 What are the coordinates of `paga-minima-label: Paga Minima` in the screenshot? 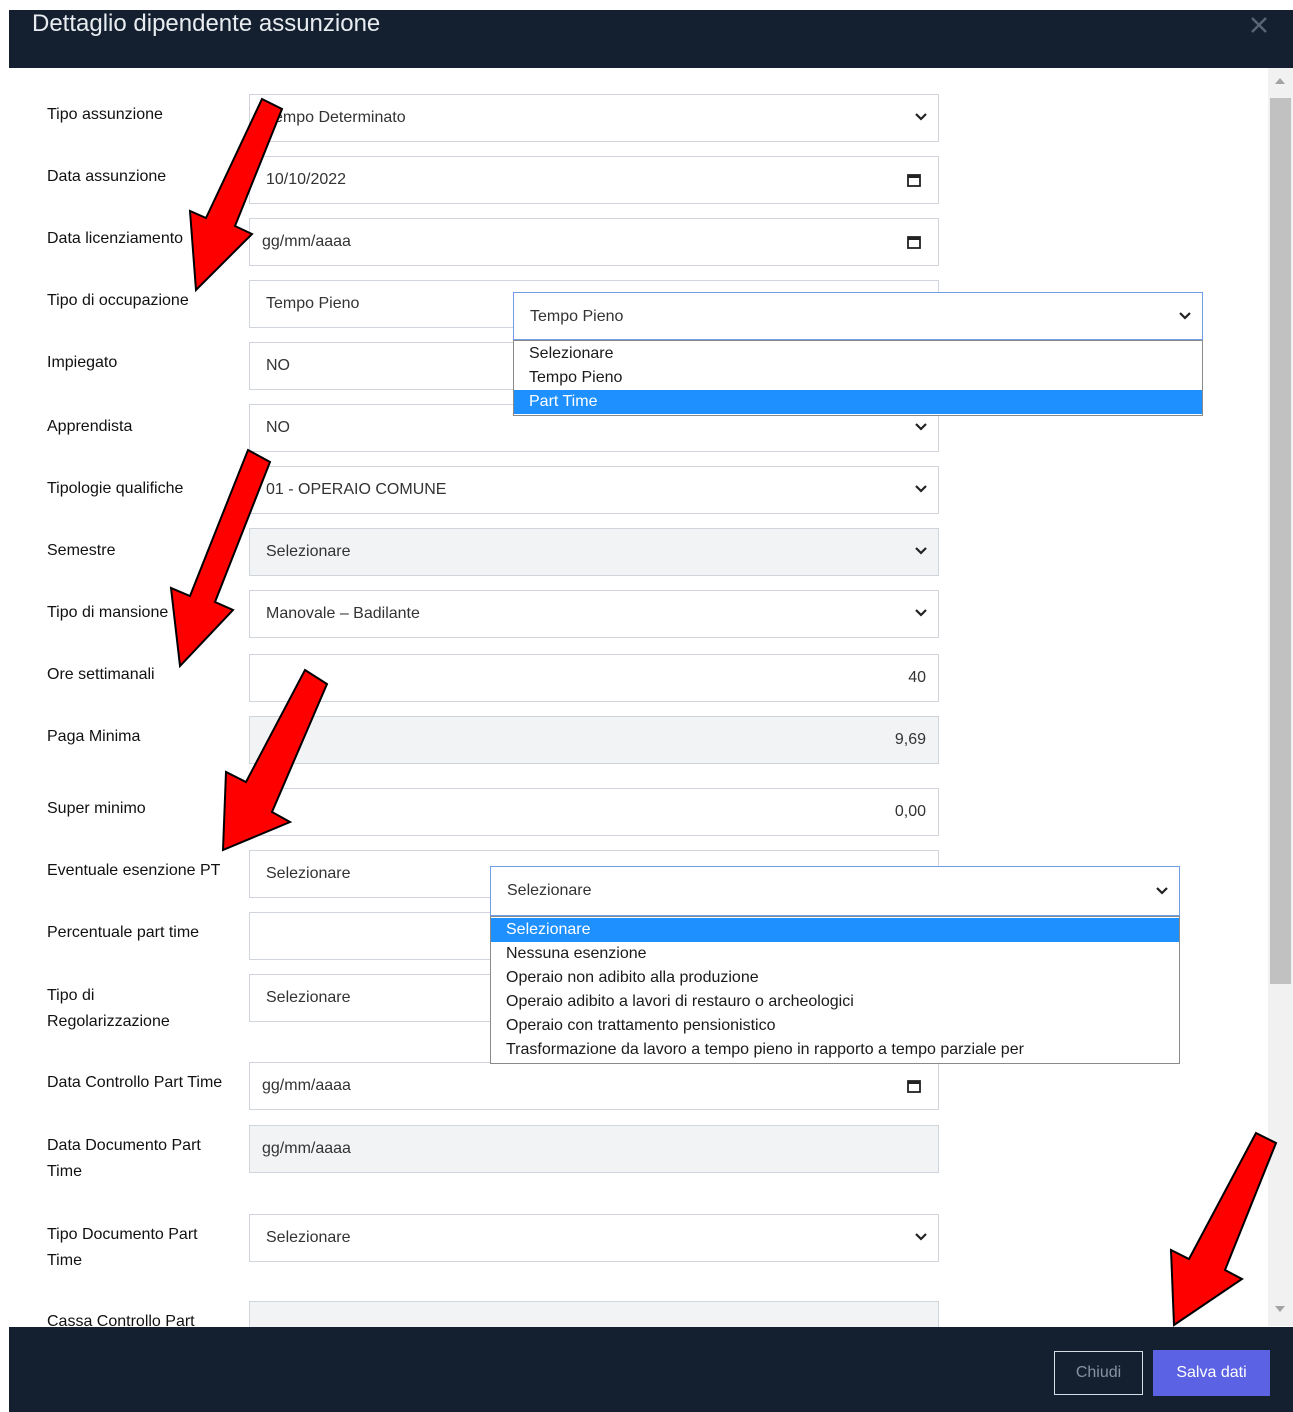 It's located at (94, 736).